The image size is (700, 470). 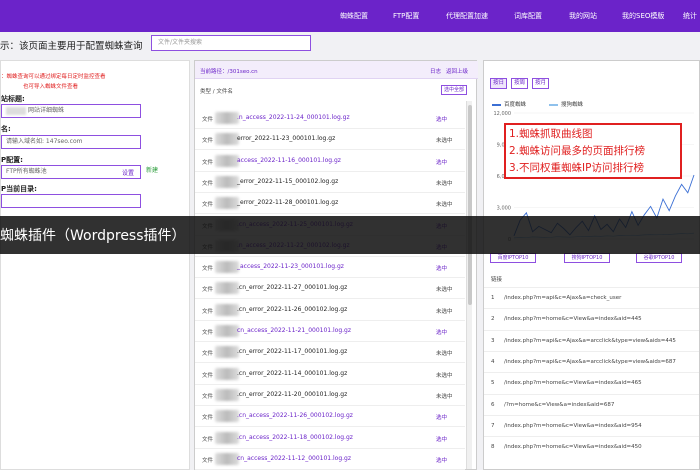 What do you see at coordinates (128, 172) in the screenshot?
I see `ftp-settings-link: 设置` at bounding box center [128, 172].